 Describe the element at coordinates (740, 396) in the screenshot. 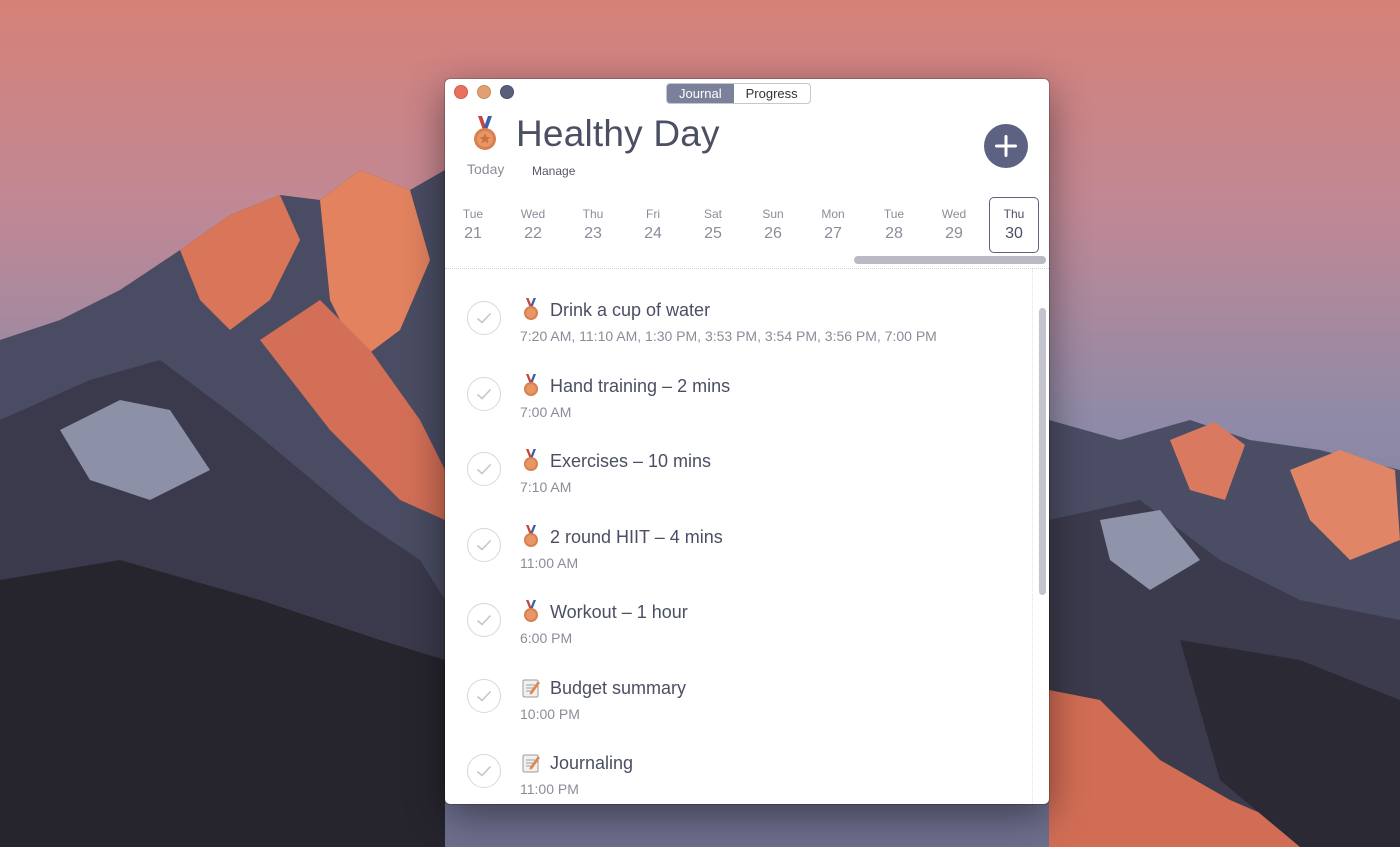

I see `task-row: Hand training – 2 mins 7:00 AM` at that location.